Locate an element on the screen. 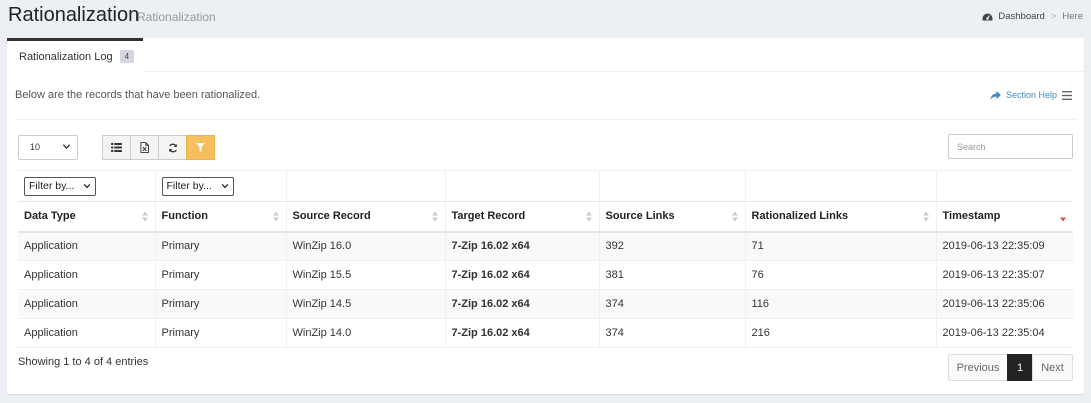 The height and width of the screenshot is (403, 1091). column-header-label: Target Record is located at coordinates (488, 216).